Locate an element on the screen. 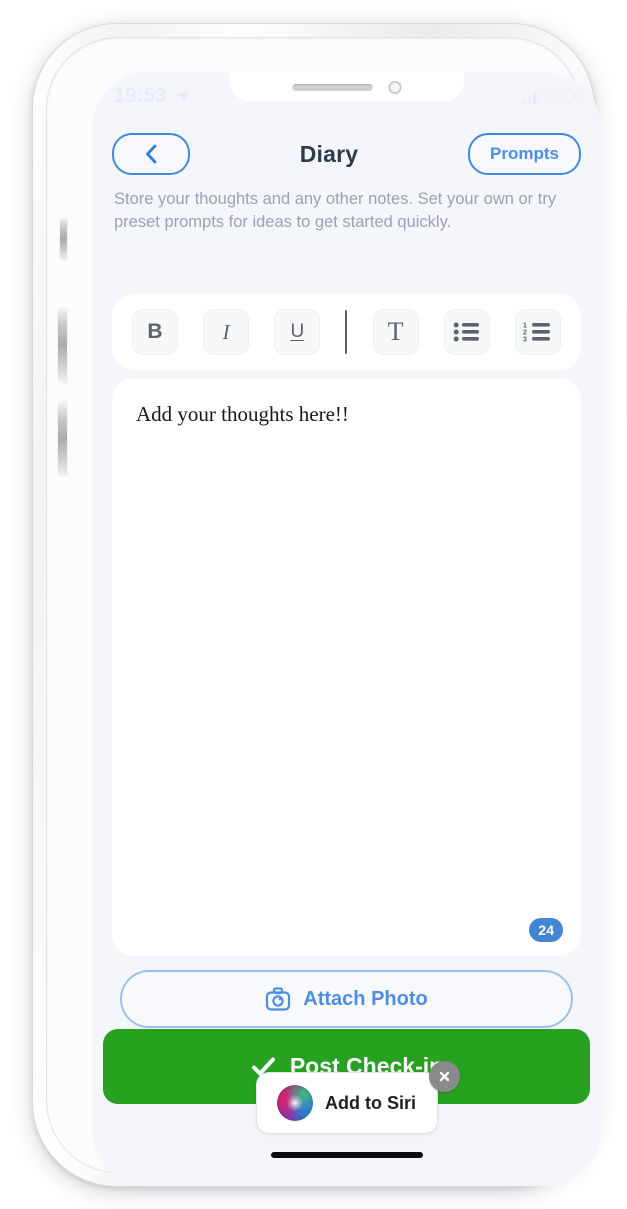  mute-switch-hardware-button is located at coordinates (63, 239).